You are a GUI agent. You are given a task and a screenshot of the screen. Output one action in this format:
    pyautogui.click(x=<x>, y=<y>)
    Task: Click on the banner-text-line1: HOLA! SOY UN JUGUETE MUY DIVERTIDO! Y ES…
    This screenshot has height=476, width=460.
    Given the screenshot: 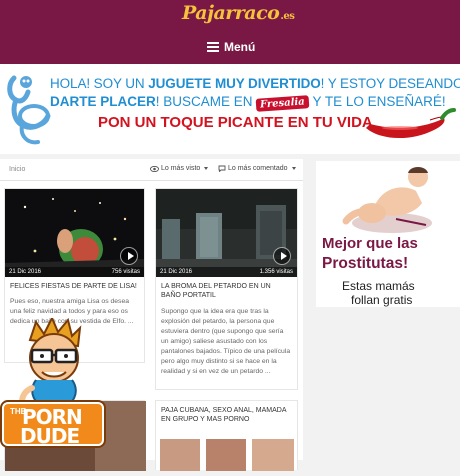 What is the action you would take?
    pyautogui.click(x=255, y=83)
    